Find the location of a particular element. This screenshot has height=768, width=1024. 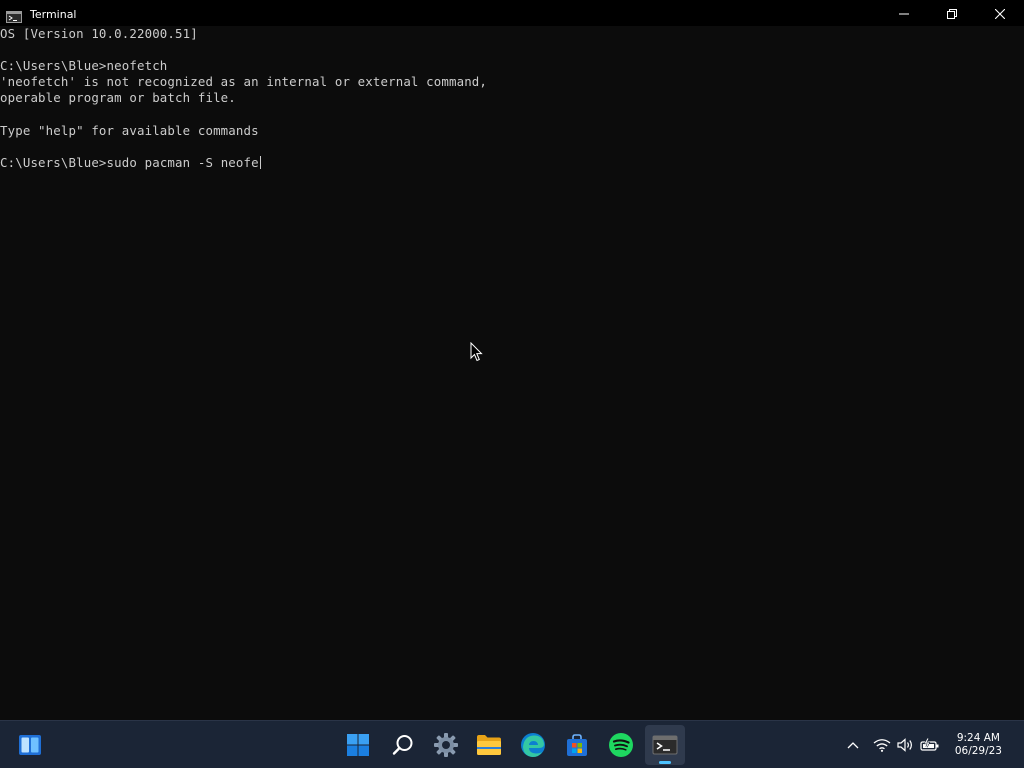

volume-button is located at coordinates (906, 745).